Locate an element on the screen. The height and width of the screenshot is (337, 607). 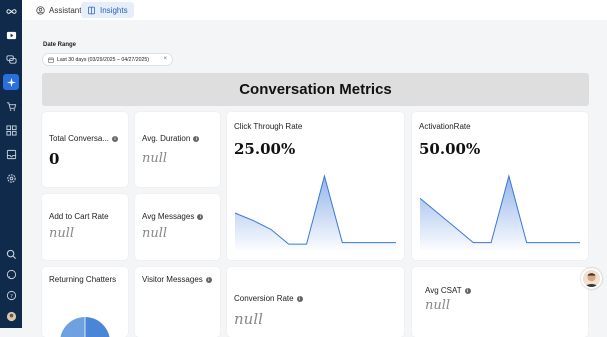
infinity-logo-icon is located at coordinates (11, 11).